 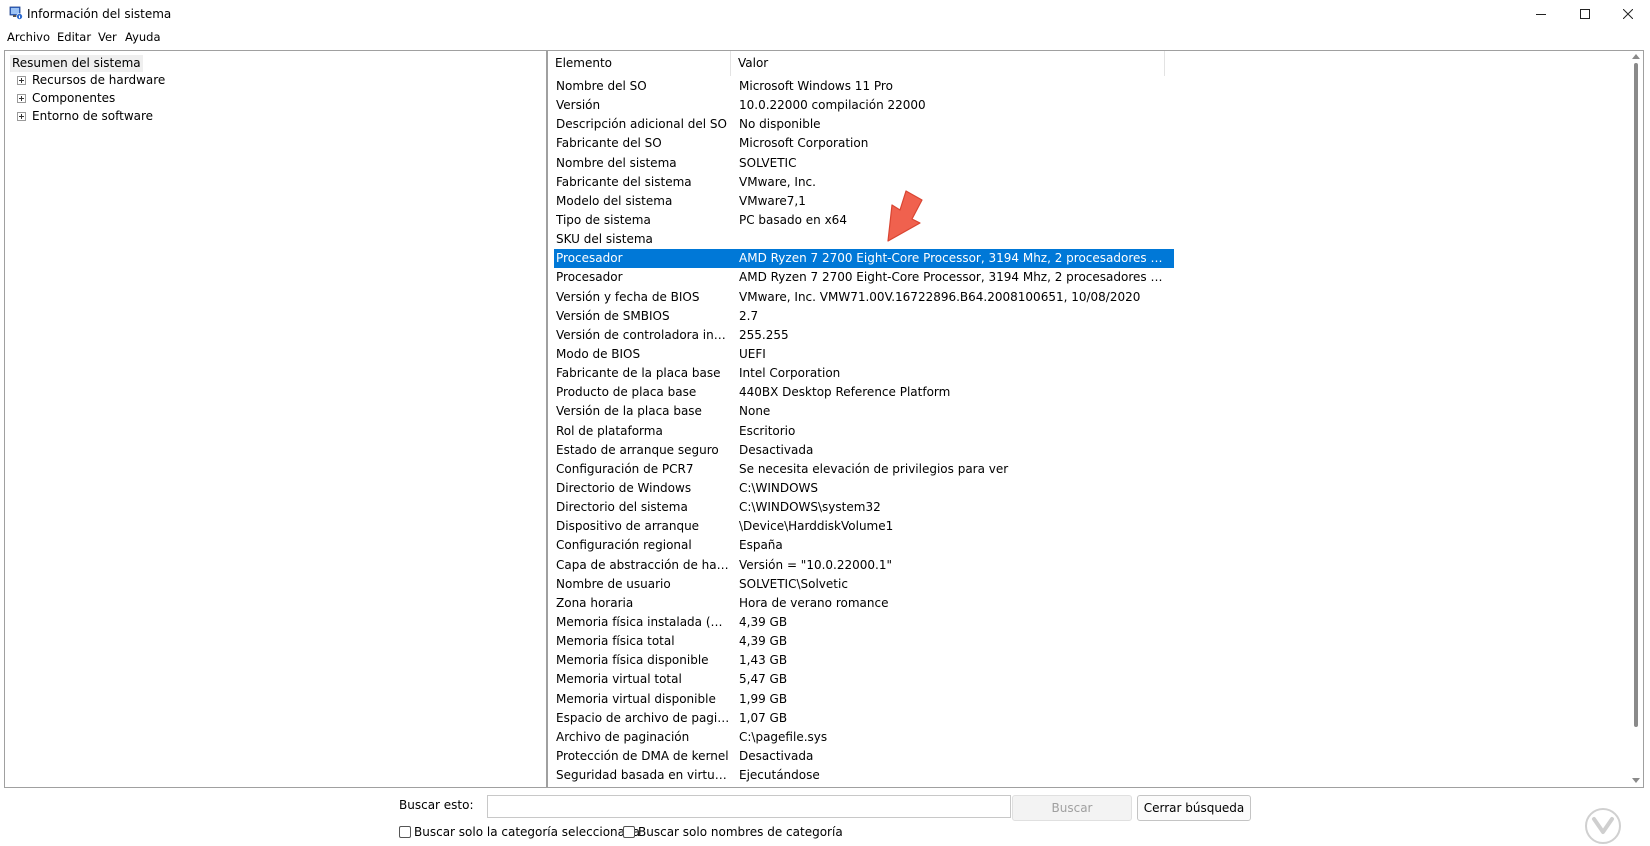 I want to click on table-row: Protección de DMA de kernel Desactivada, so click(x=864, y=756).